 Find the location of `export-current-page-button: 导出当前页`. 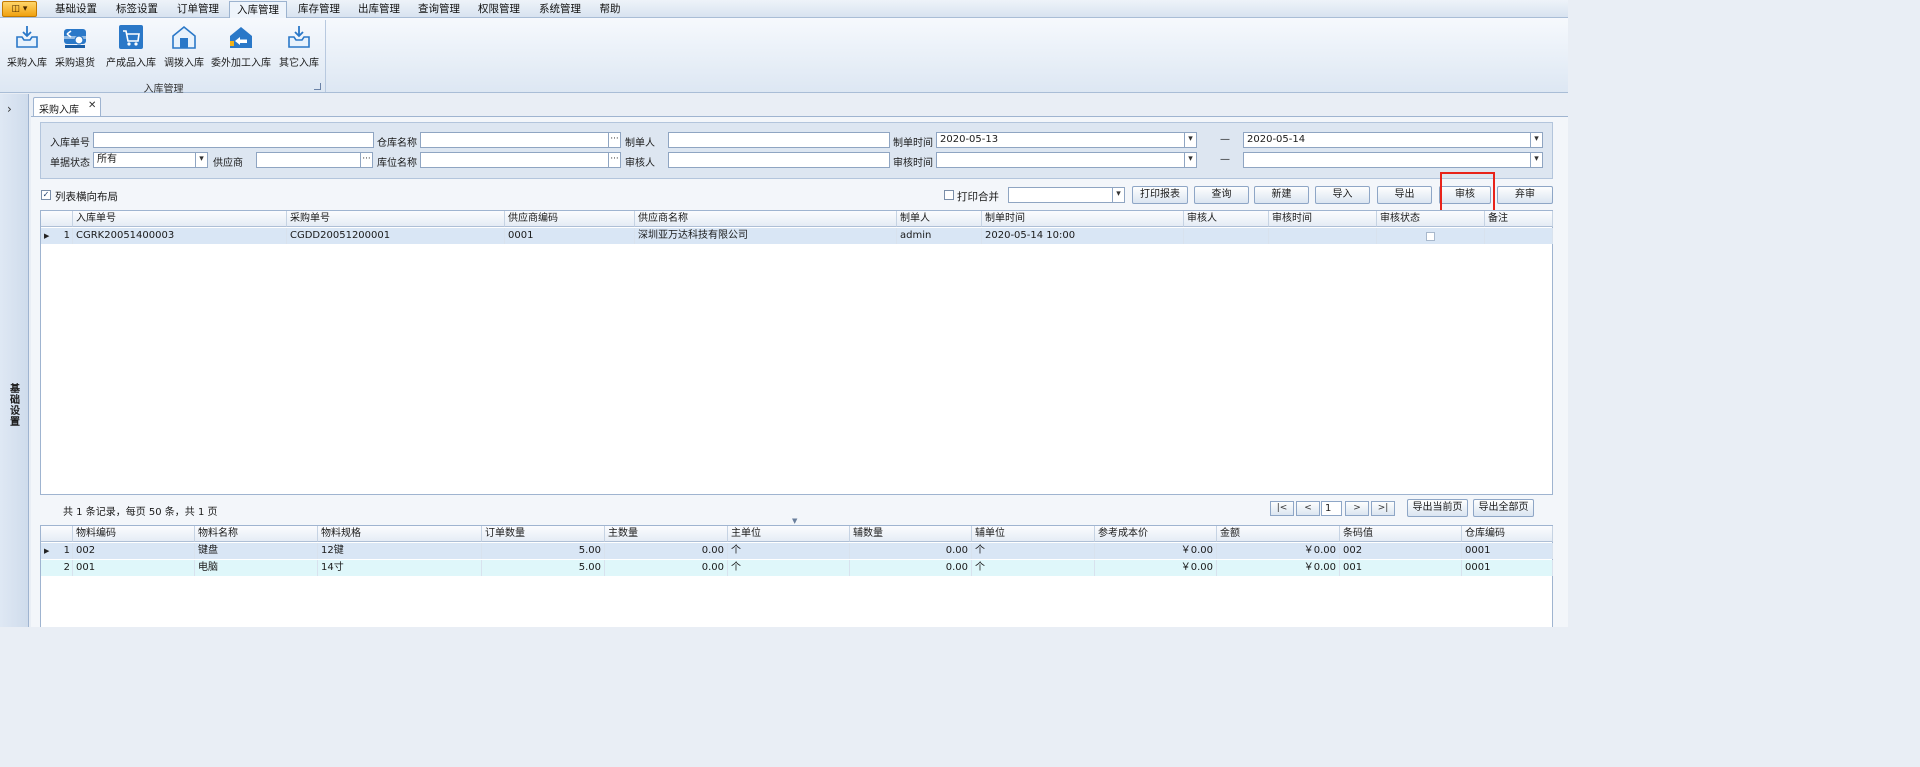

export-current-page-button: 导出当前页 is located at coordinates (1437, 508).